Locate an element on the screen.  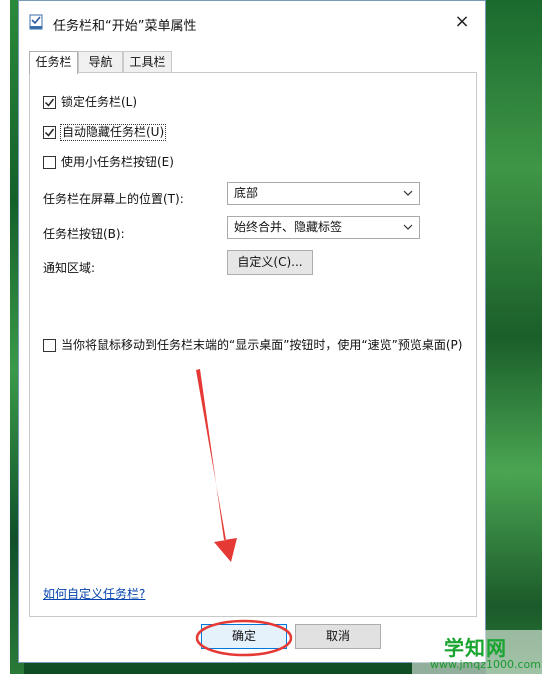
window-title: 任务栏和“开始”菜单属性 is located at coordinates (125, 26).